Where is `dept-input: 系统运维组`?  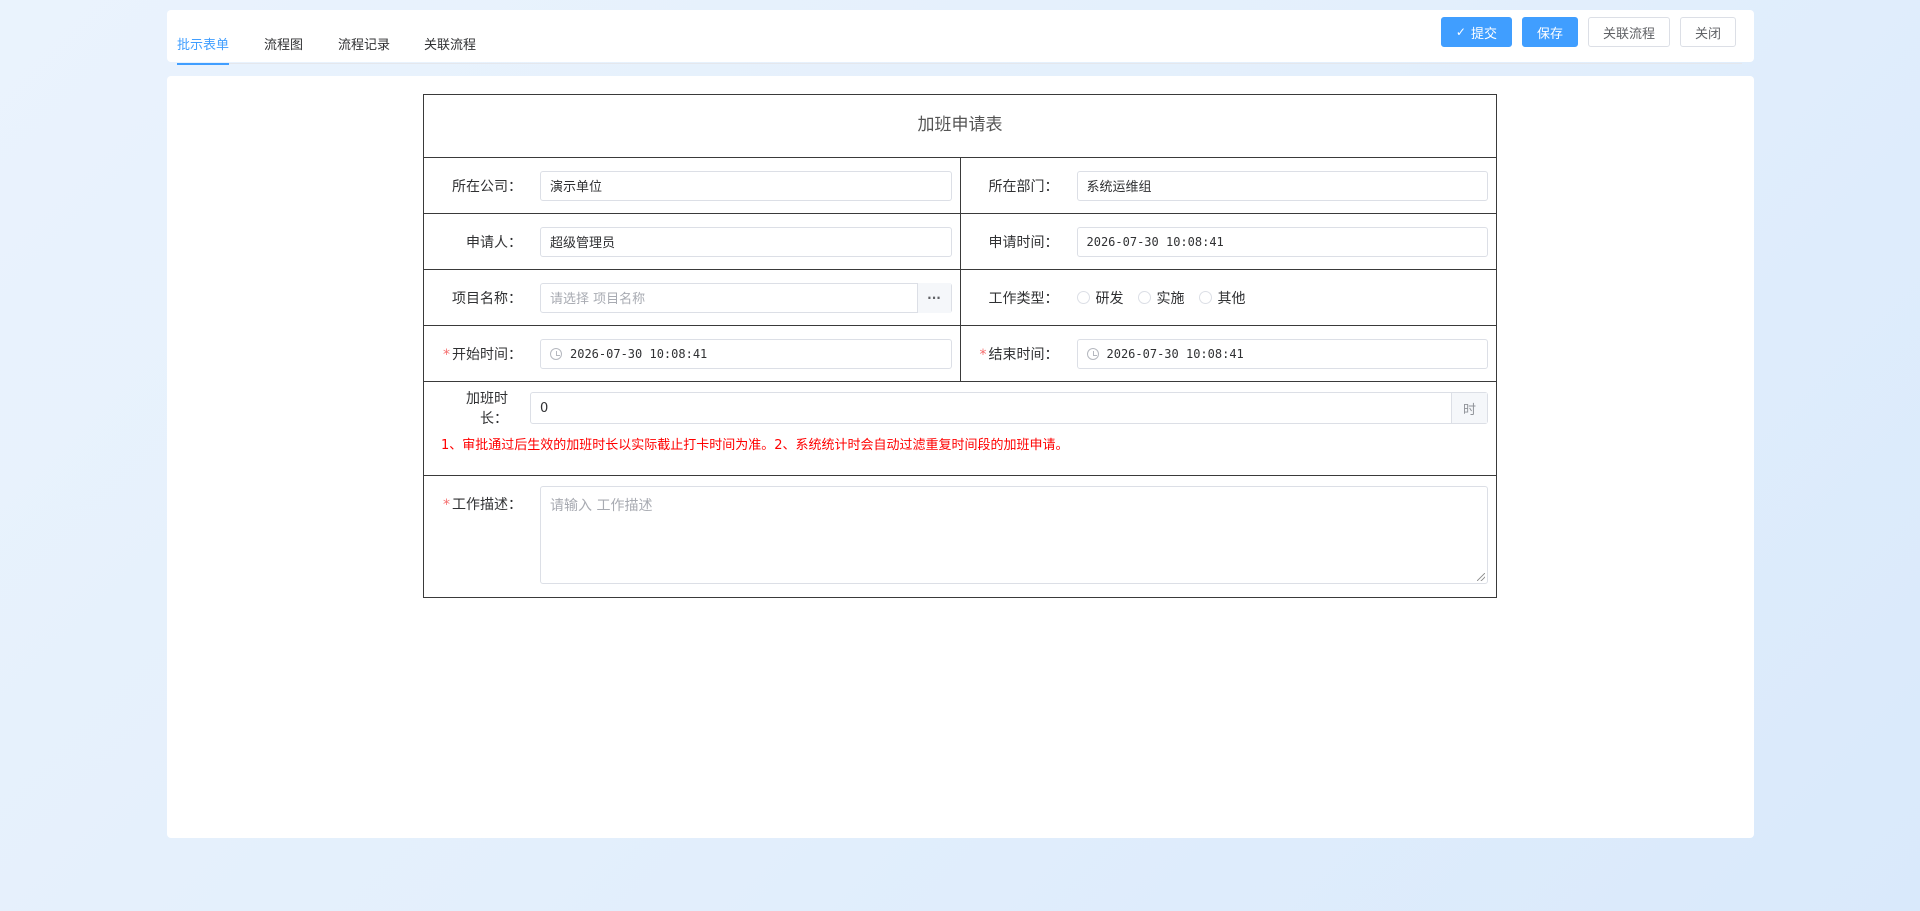
dept-input: 系统运维组 is located at coordinates (1282, 185).